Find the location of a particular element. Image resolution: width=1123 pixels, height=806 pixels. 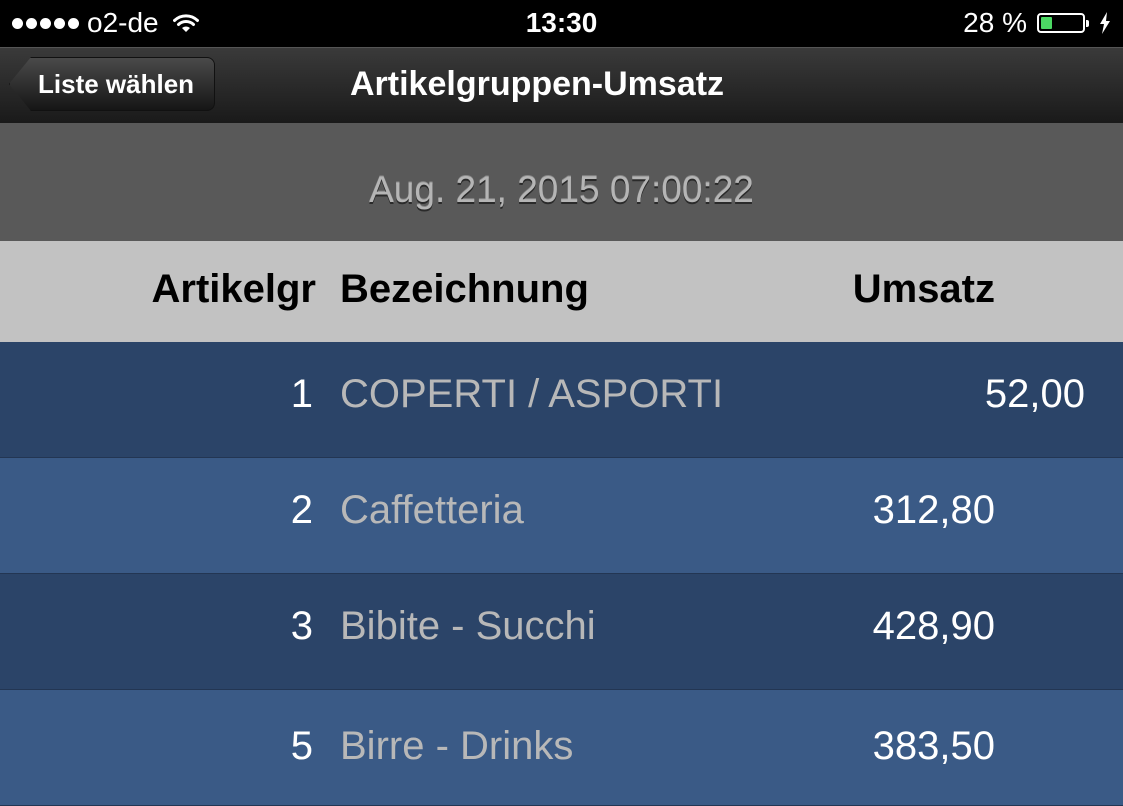

row-revenue: 383,50 is located at coordinates (933, 746).